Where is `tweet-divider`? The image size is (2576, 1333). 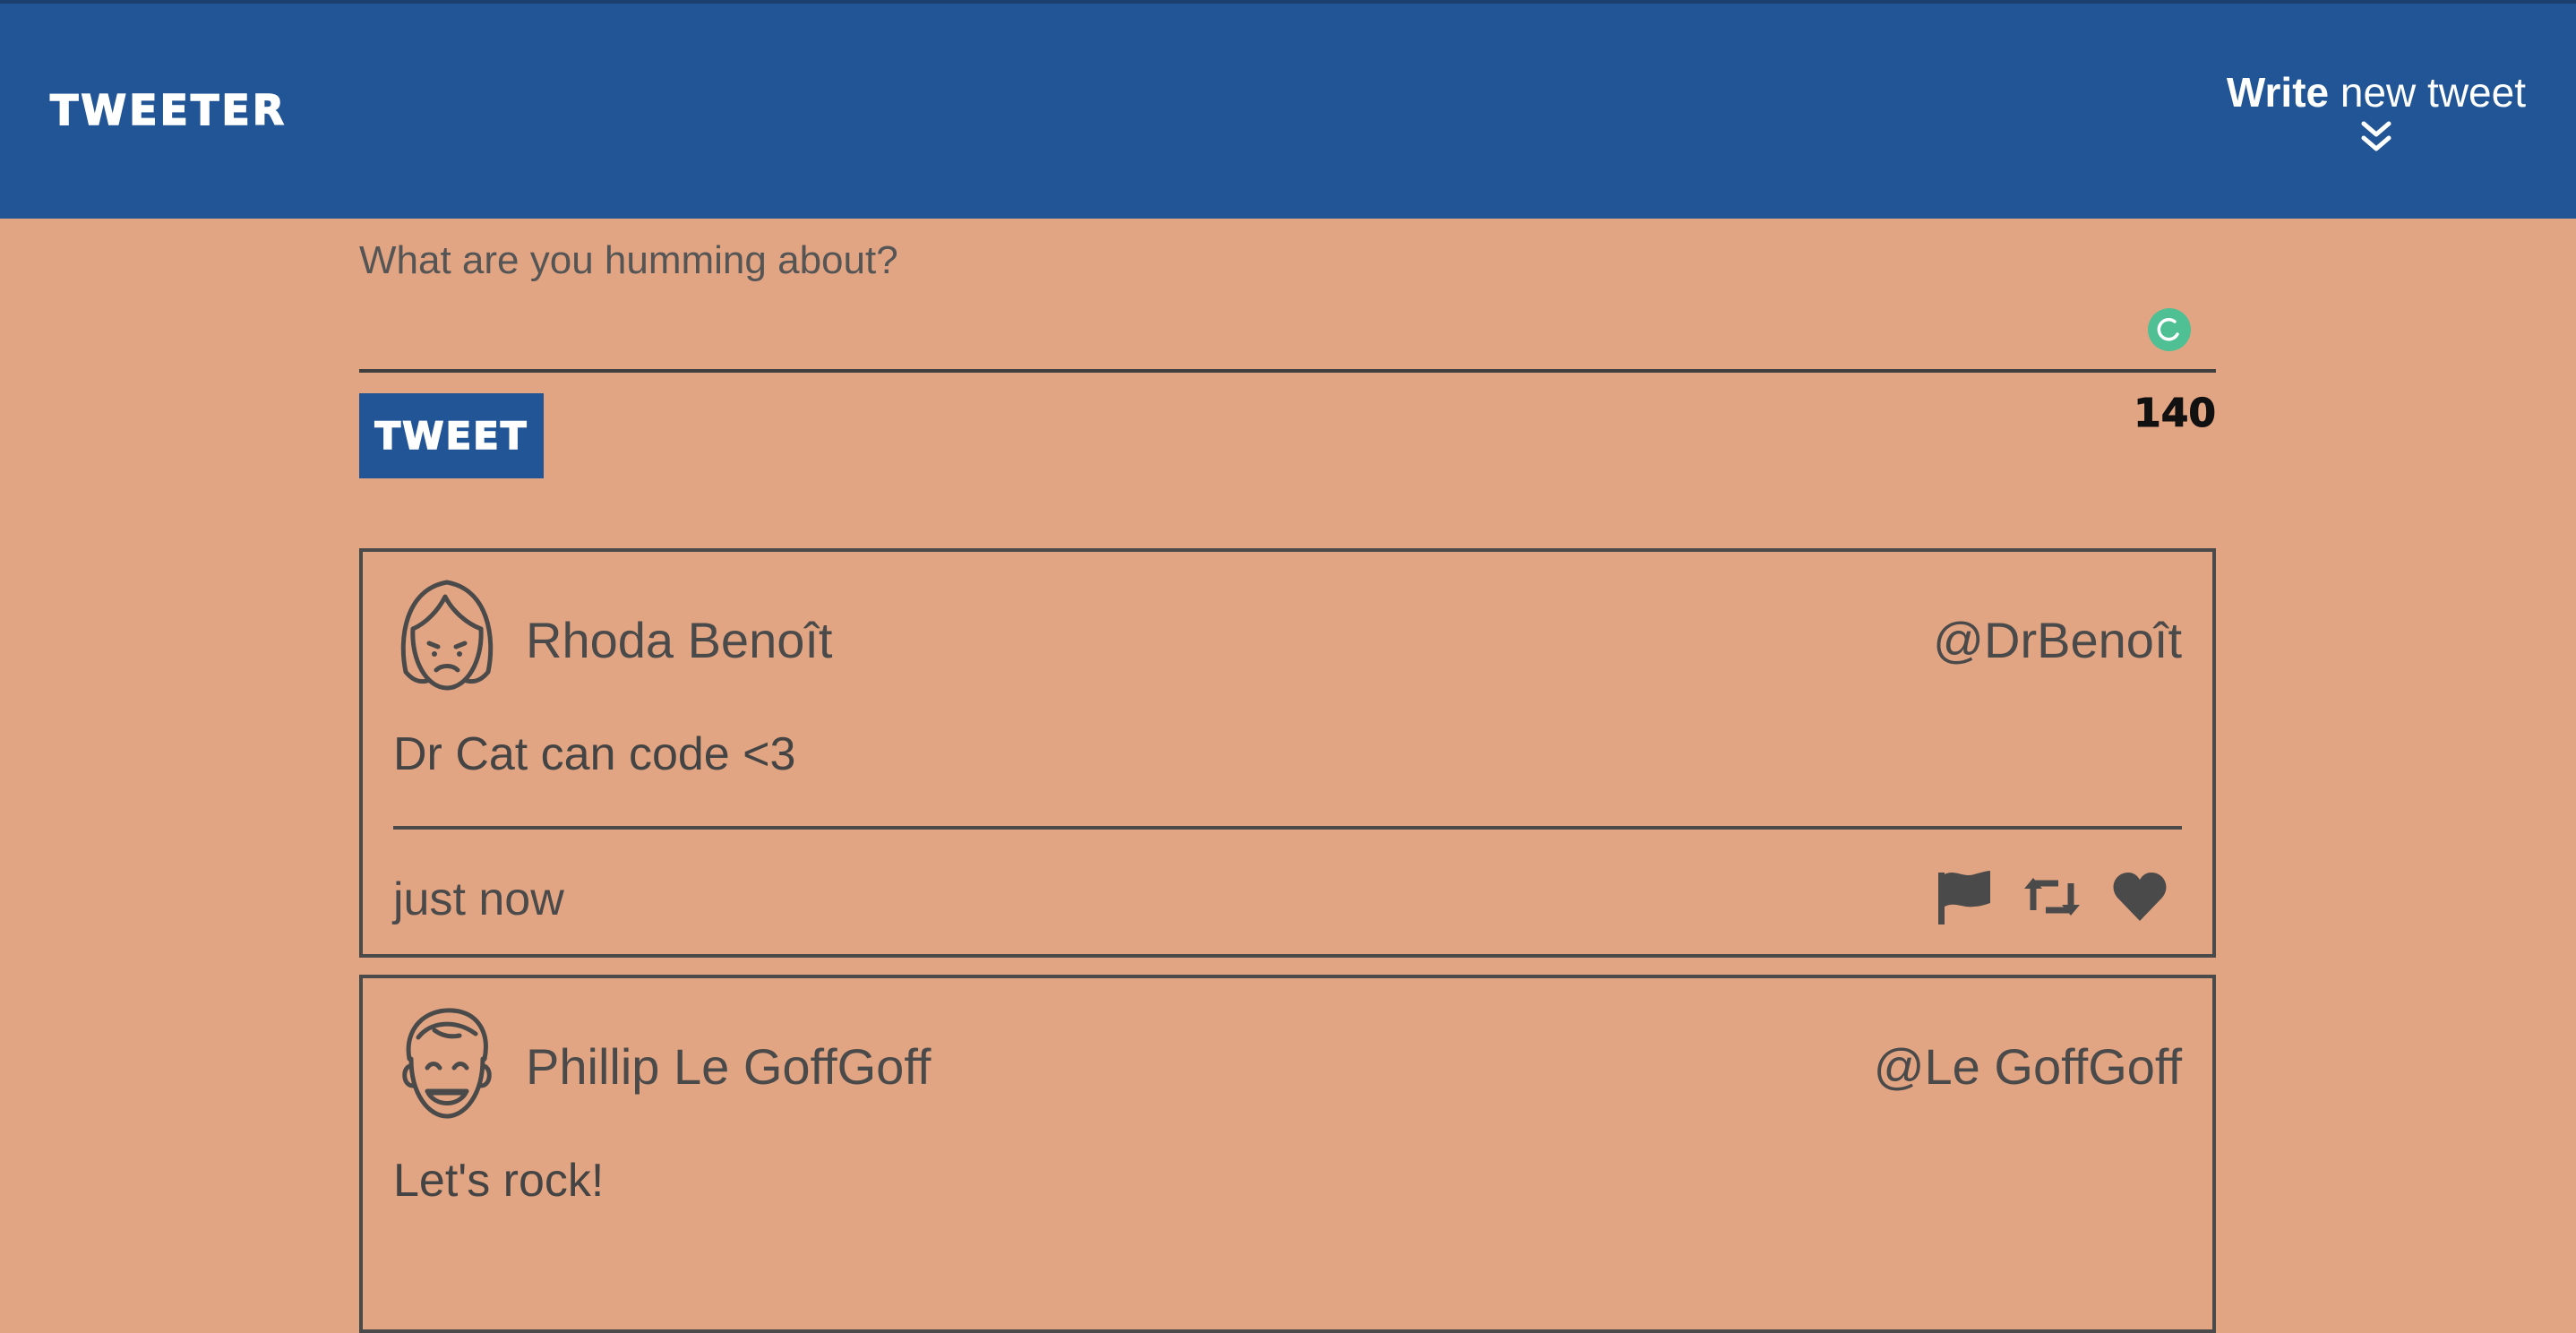 tweet-divider is located at coordinates (1287, 828).